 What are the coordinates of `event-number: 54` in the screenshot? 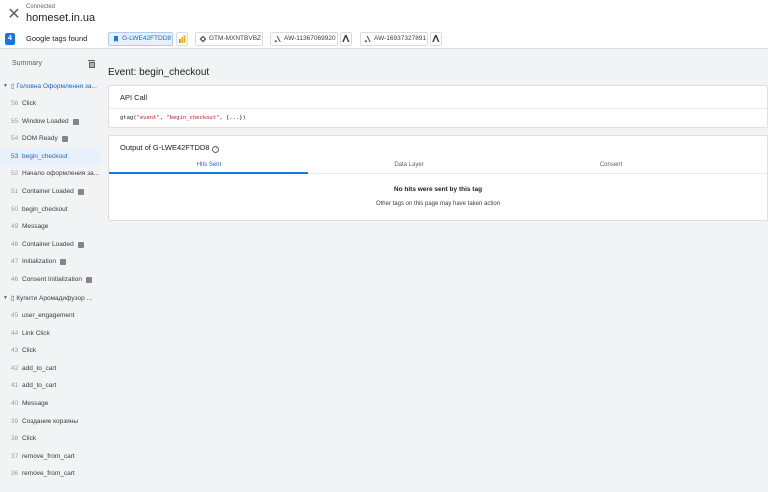 It's located at (15, 139).